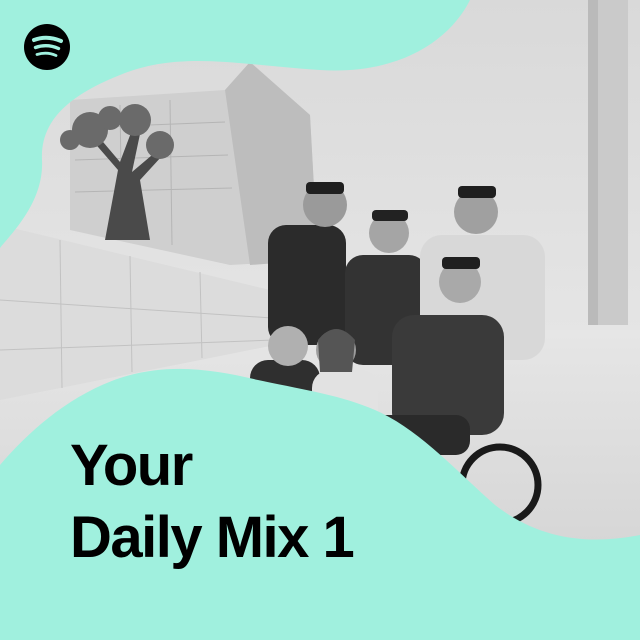  I want to click on spotify-logo-icon, so click(47, 47).